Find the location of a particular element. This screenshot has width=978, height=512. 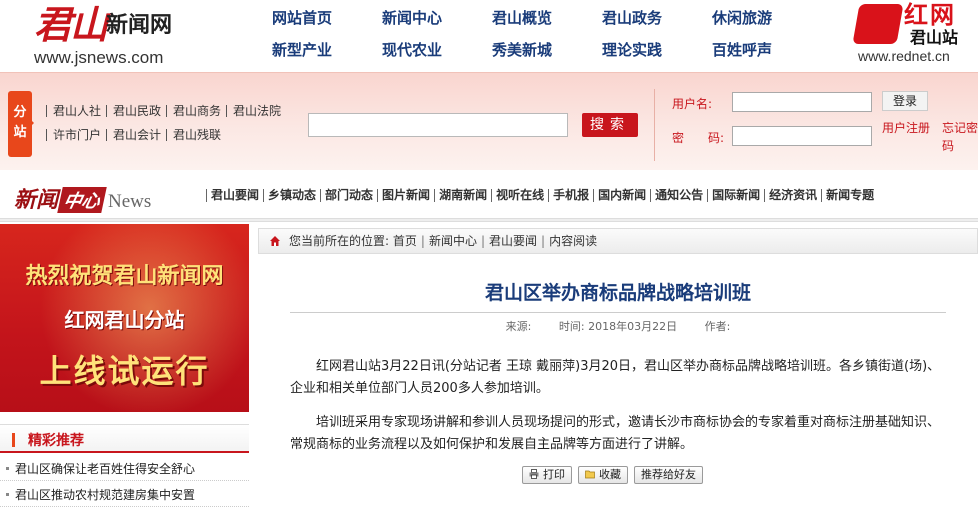

channel-link: 湖南新闻 is located at coordinates (462, 195).